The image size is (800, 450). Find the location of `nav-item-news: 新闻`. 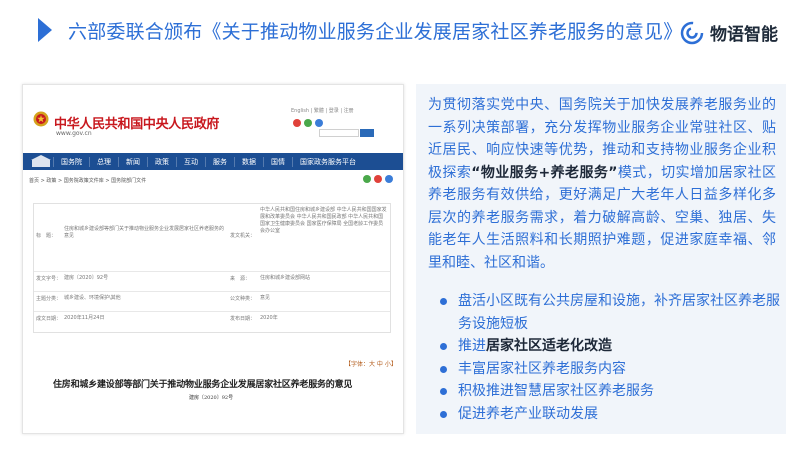

nav-item-news: 新闻 is located at coordinates (132, 161).